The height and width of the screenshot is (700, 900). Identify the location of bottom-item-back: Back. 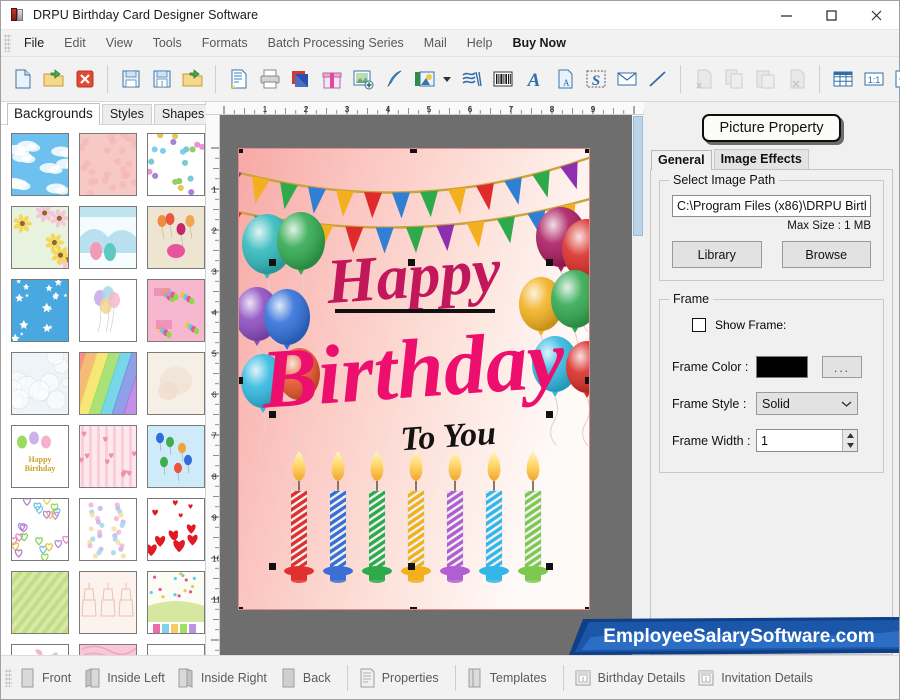
(308, 678).